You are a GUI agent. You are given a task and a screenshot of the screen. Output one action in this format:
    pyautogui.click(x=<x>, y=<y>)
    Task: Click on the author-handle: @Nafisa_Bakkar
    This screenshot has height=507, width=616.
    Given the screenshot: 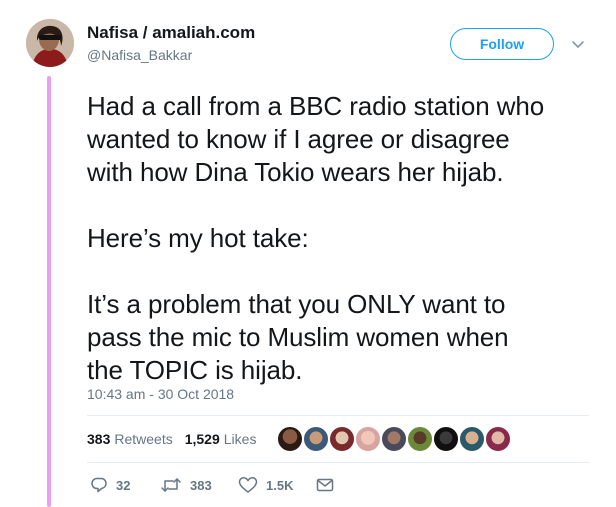 What is the action you would take?
    pyautogui.click(x=139, y=55)
    